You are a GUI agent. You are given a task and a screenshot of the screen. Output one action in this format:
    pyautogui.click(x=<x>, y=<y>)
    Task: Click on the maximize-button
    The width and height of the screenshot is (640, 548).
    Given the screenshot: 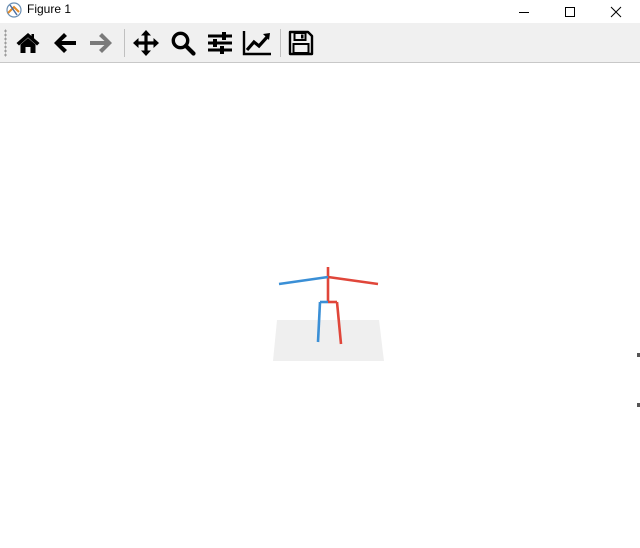 What is the action you would take?
    pyautogui.click(x=570, y=11)
    